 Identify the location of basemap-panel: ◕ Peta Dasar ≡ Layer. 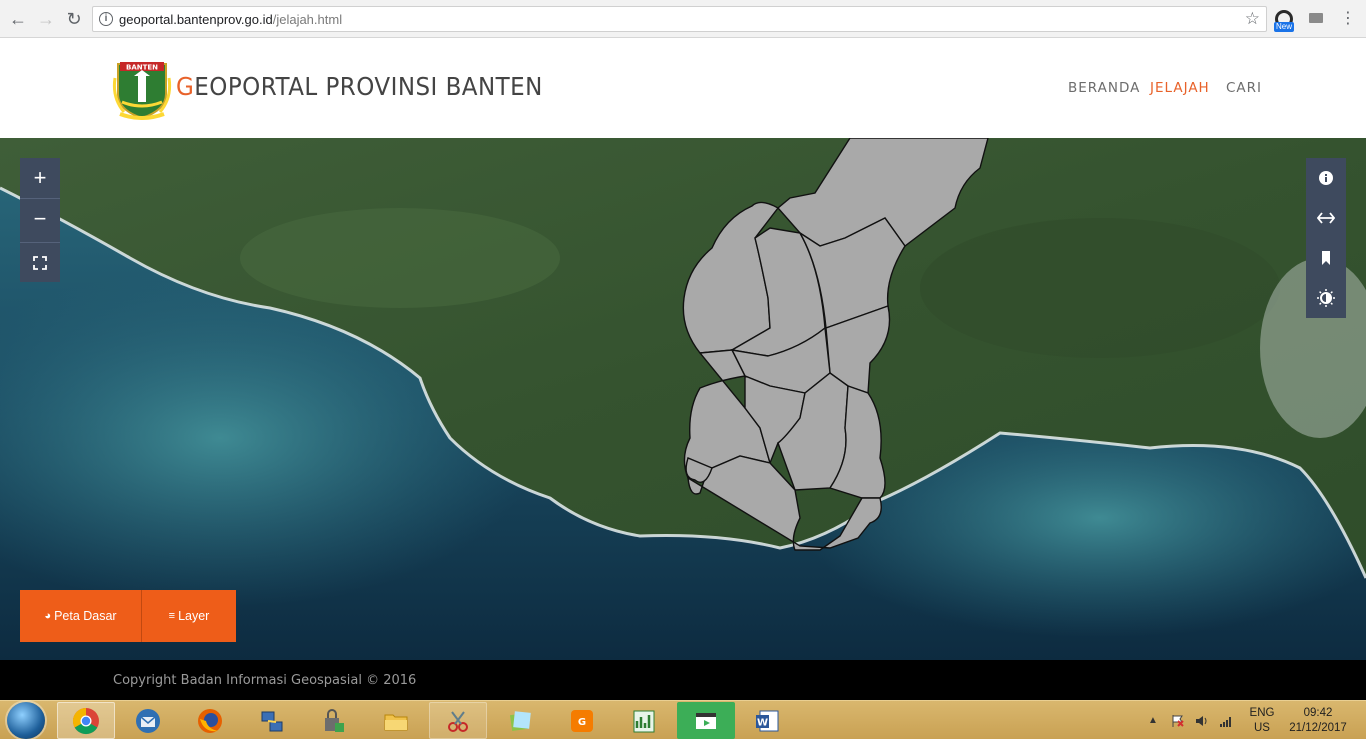
(128, 616).